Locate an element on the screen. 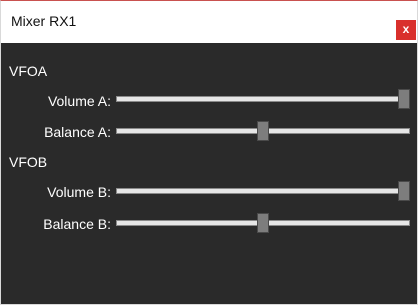 The image size is (418, 305). volume-b-slider is located at coordinates (263, 191).